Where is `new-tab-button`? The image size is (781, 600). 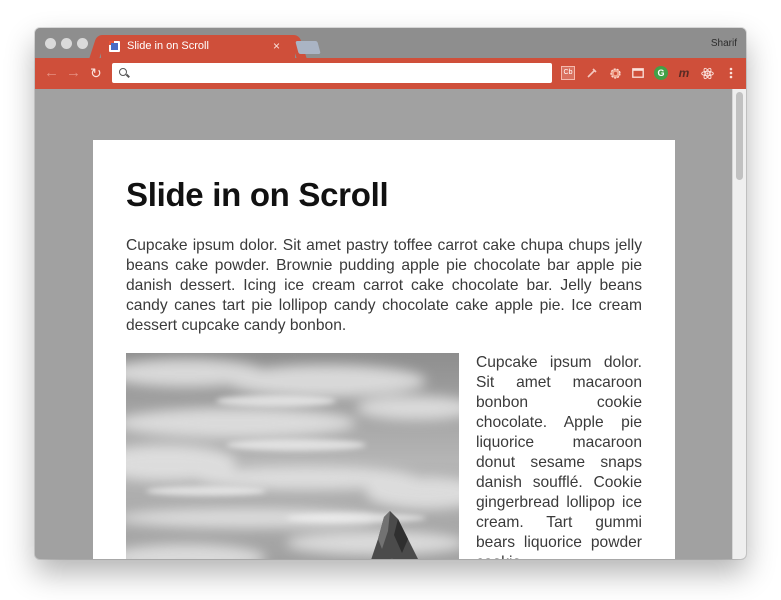 new-tab-button is located at coordinates (308, 47).